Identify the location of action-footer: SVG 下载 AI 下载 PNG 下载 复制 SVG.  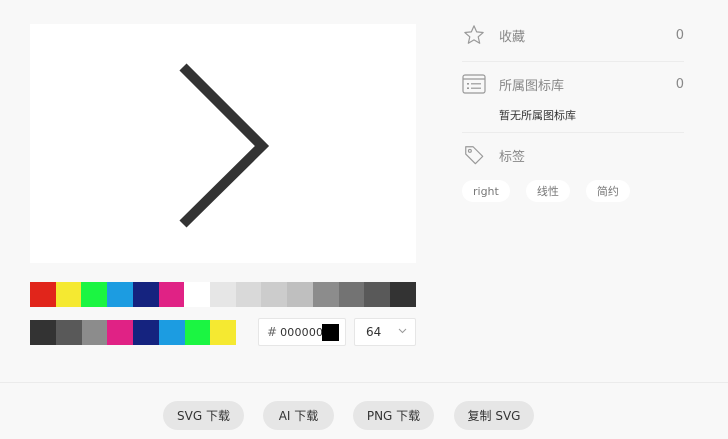
(364, 411).